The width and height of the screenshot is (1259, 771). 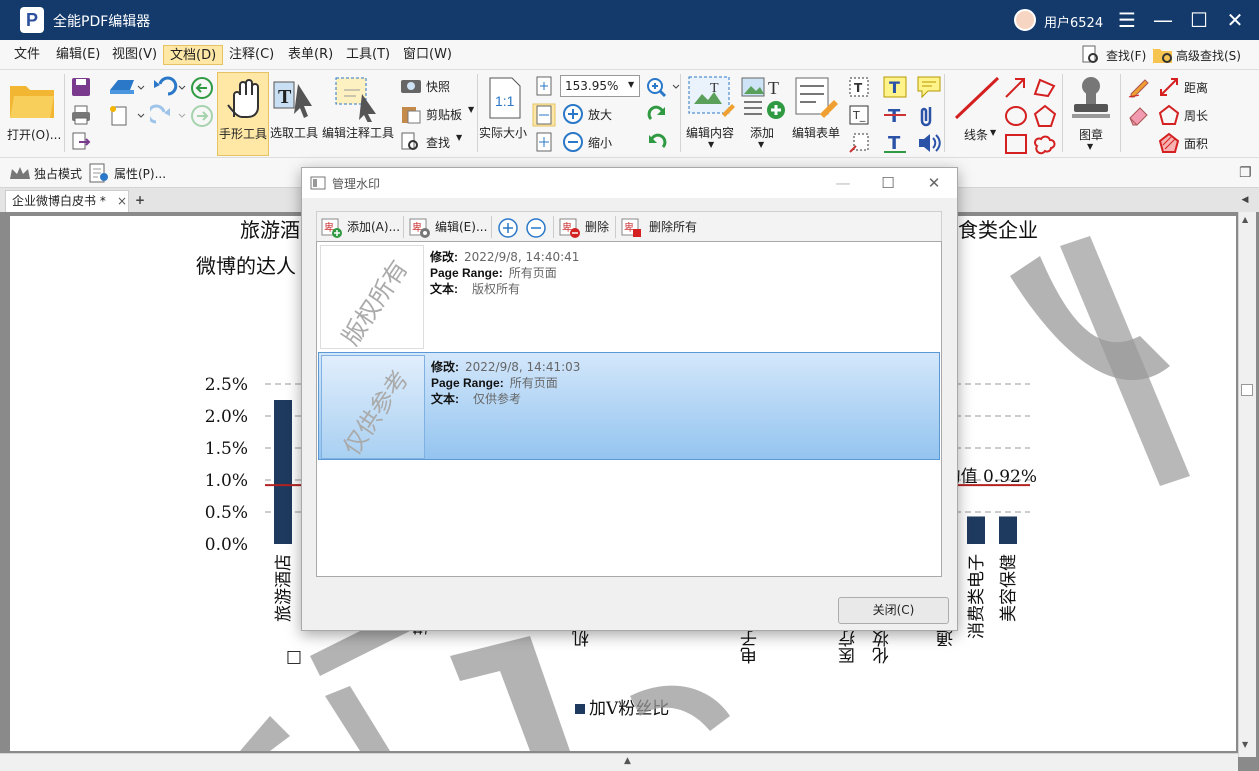 What do you see at coordinates (251, 55) in the screenshot?
I see `menu-comment: 注释(C)` at bounding box center [251, 55].